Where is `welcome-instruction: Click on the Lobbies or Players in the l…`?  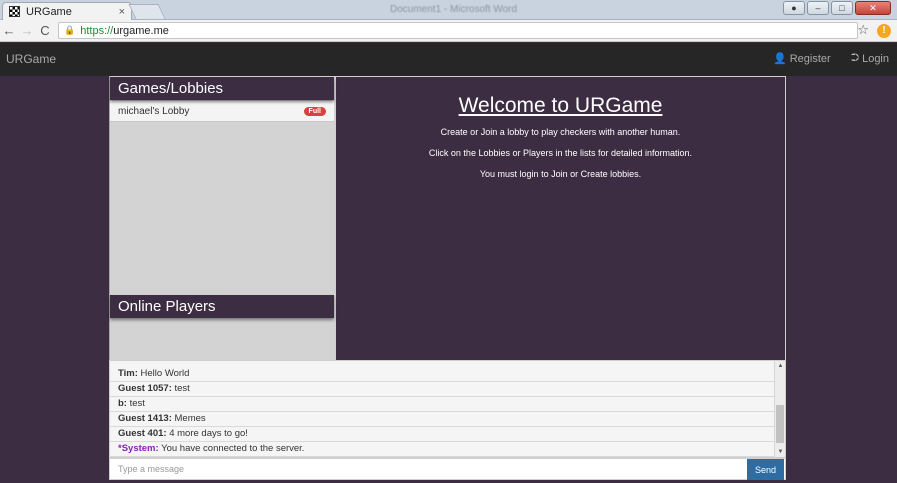
welcome-instruction: Click on the Lobbies or Players in the l… is located at coordinates (560, 153).